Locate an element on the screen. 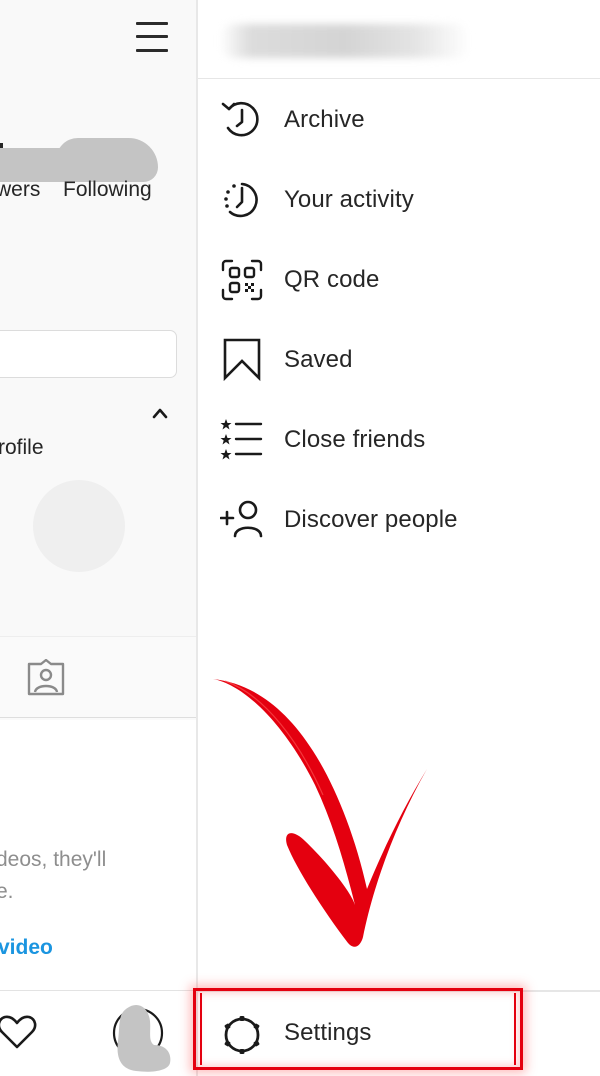  tagged-photos-icon is located at coordinates (46, 678).